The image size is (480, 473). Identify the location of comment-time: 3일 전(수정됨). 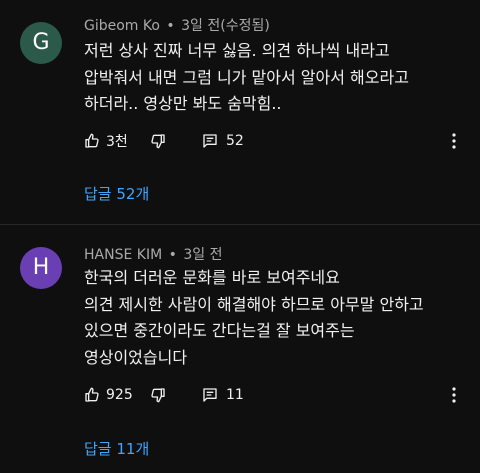
(225, 26).